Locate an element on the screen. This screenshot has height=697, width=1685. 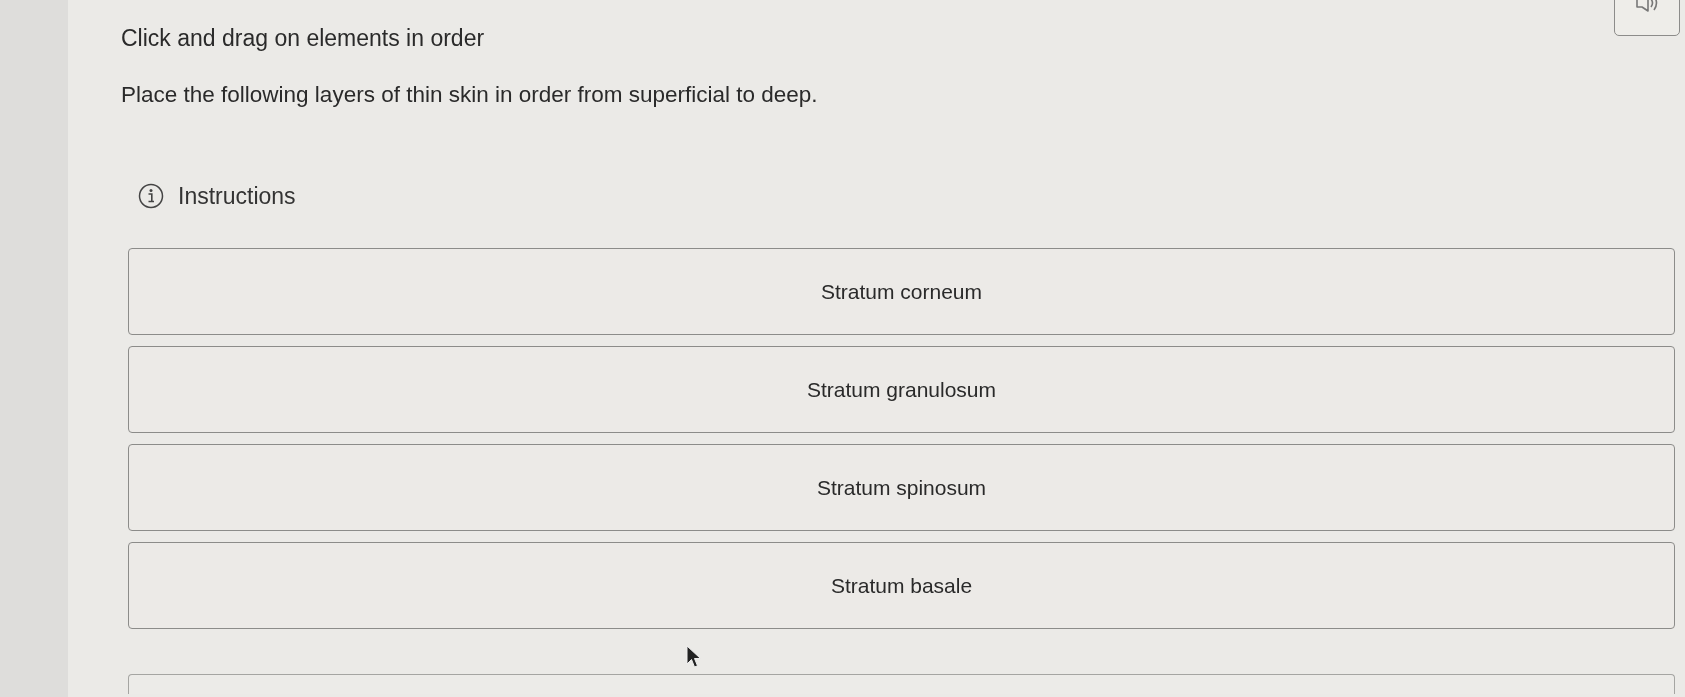
info-icon is located at coordinates (151, 196).